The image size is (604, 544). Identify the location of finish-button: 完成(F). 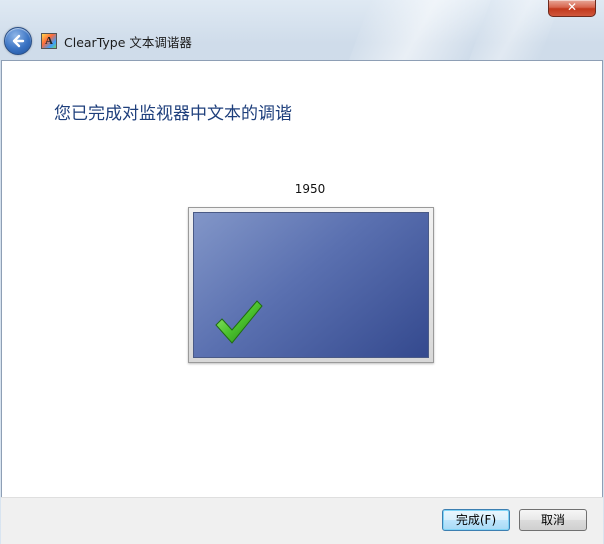
(476, 520).